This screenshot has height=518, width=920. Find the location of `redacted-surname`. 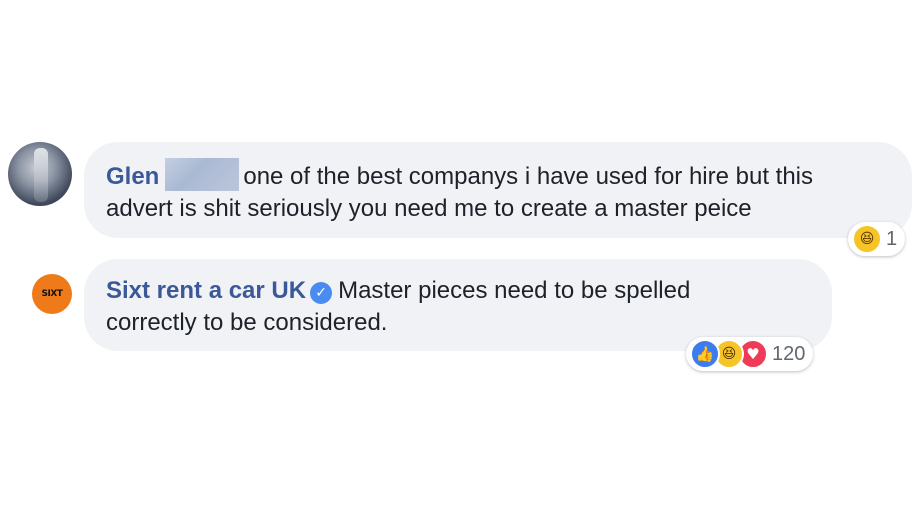

redacted-surname is located at coordinates (202, 174).